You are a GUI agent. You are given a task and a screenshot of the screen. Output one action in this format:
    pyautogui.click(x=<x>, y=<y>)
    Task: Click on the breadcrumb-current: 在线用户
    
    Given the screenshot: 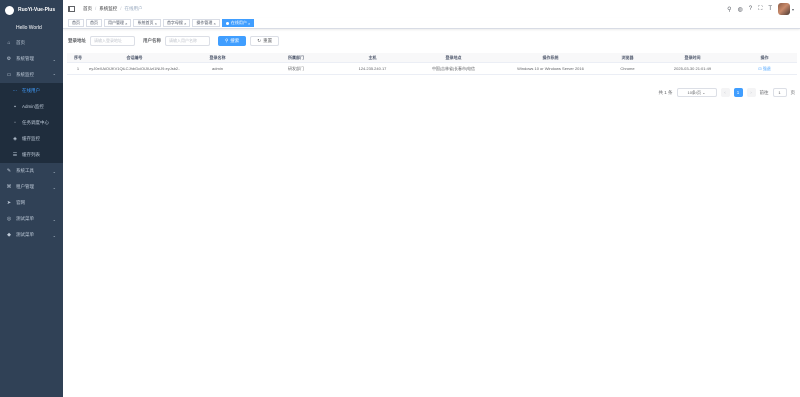 What is the action you would take?
    pyautogui.click(x=133, y=8)
    